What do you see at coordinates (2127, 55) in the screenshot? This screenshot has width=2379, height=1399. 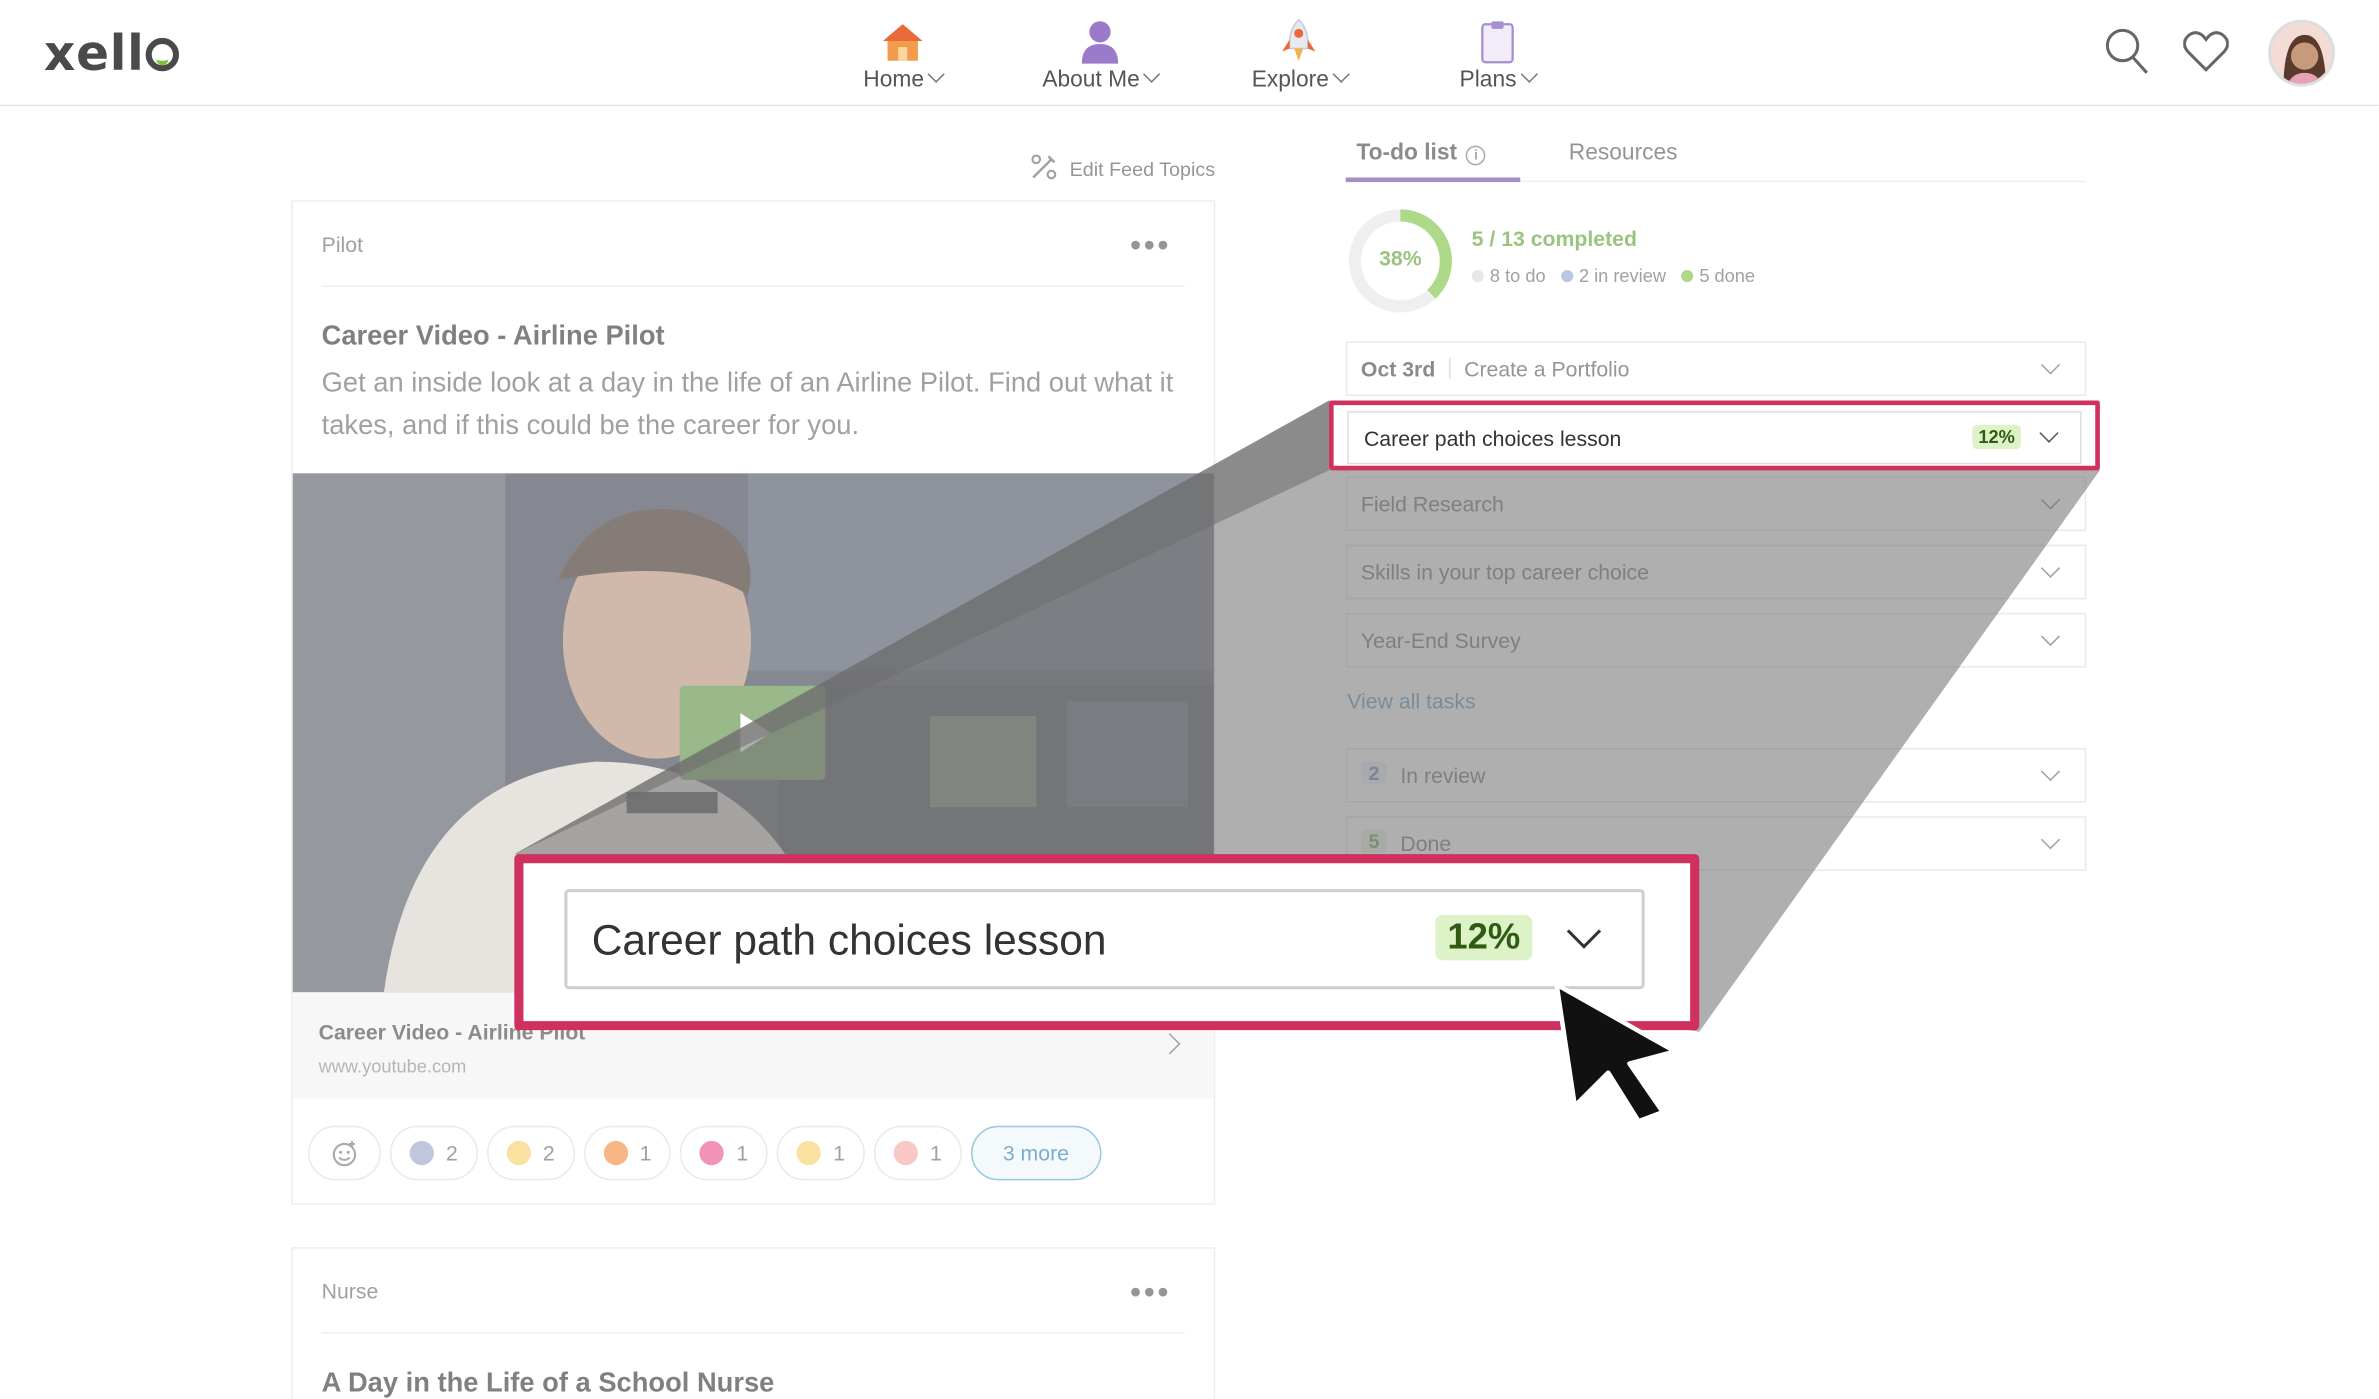 I see `search-icon` at bounding box center [2127, 55].